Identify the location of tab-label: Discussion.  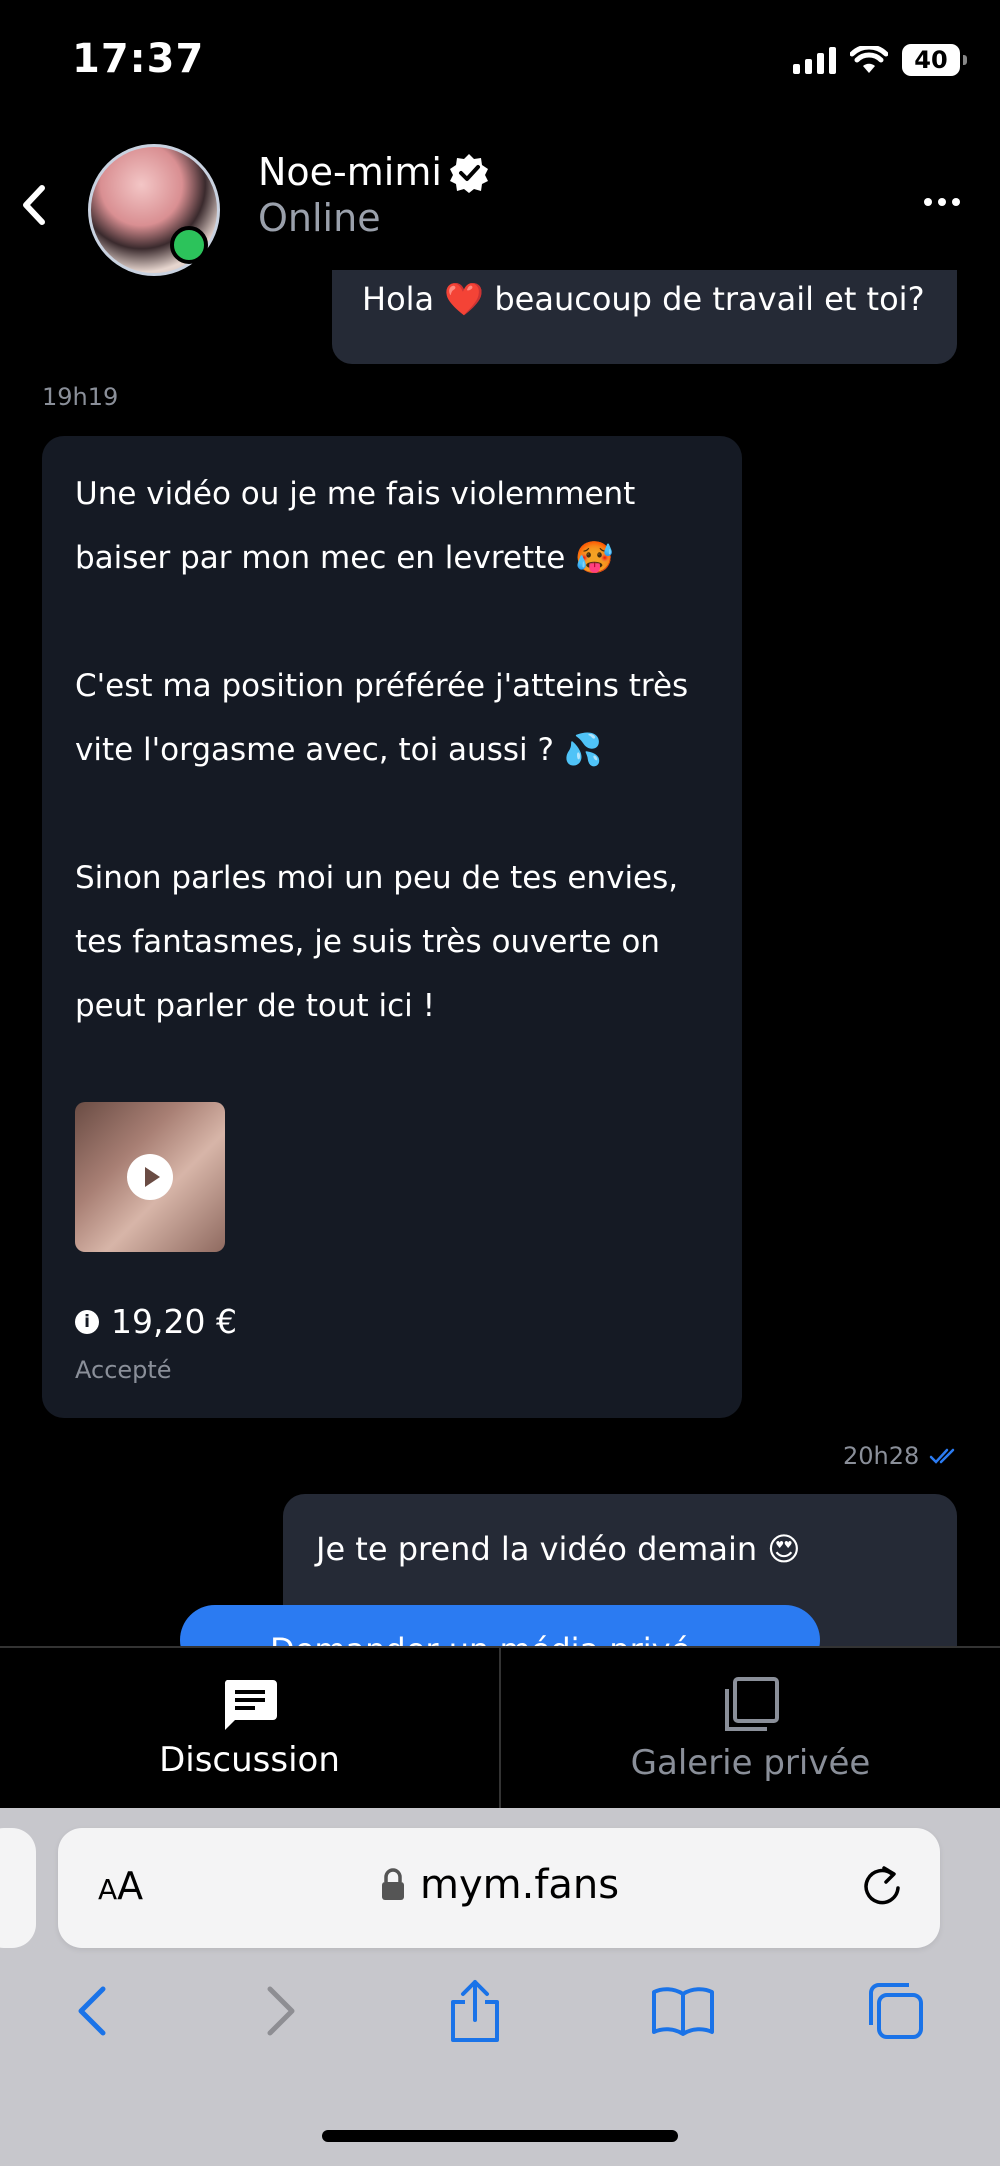
(249, 1760).